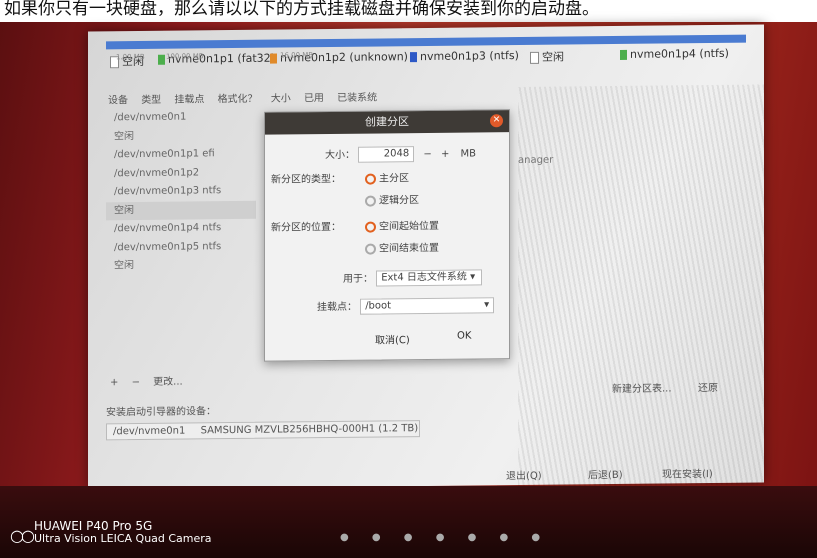 This screenshot has width=817, height=558. I want to click on table-row: /dev/nvme0n1p1 efi, so click(181, 155).